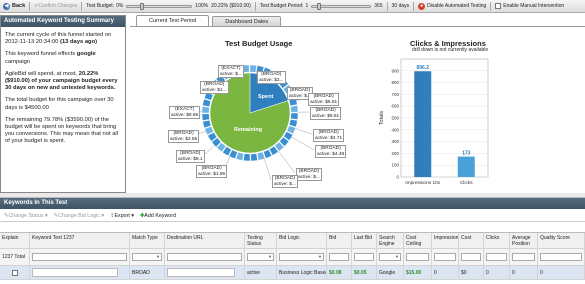  Describe the element at coordinates (159, 6) in the screenshot. I see `test-budget-slider` at that location.